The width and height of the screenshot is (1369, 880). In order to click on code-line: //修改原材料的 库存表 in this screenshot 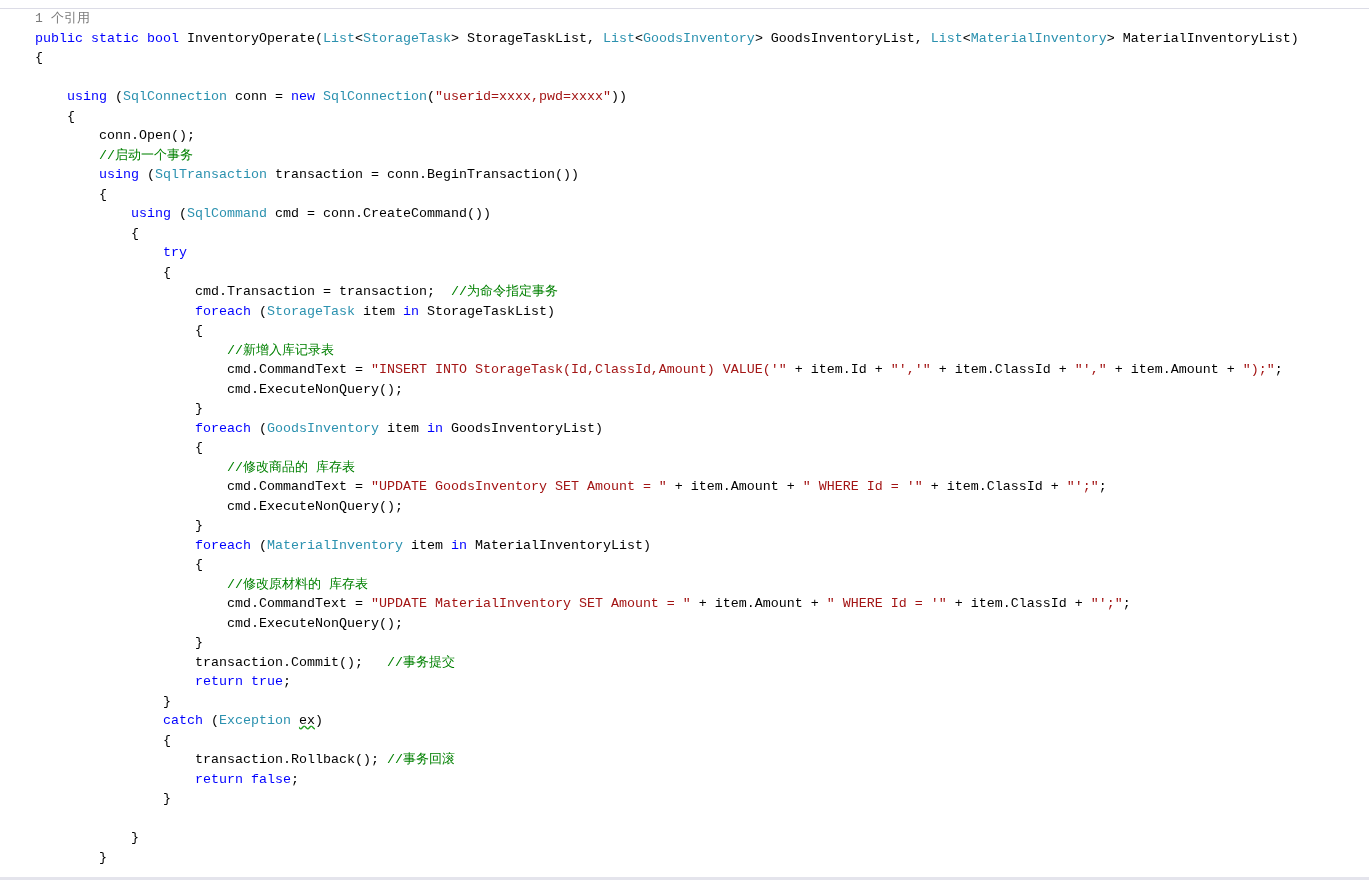, I will do `click(296, 584)`.